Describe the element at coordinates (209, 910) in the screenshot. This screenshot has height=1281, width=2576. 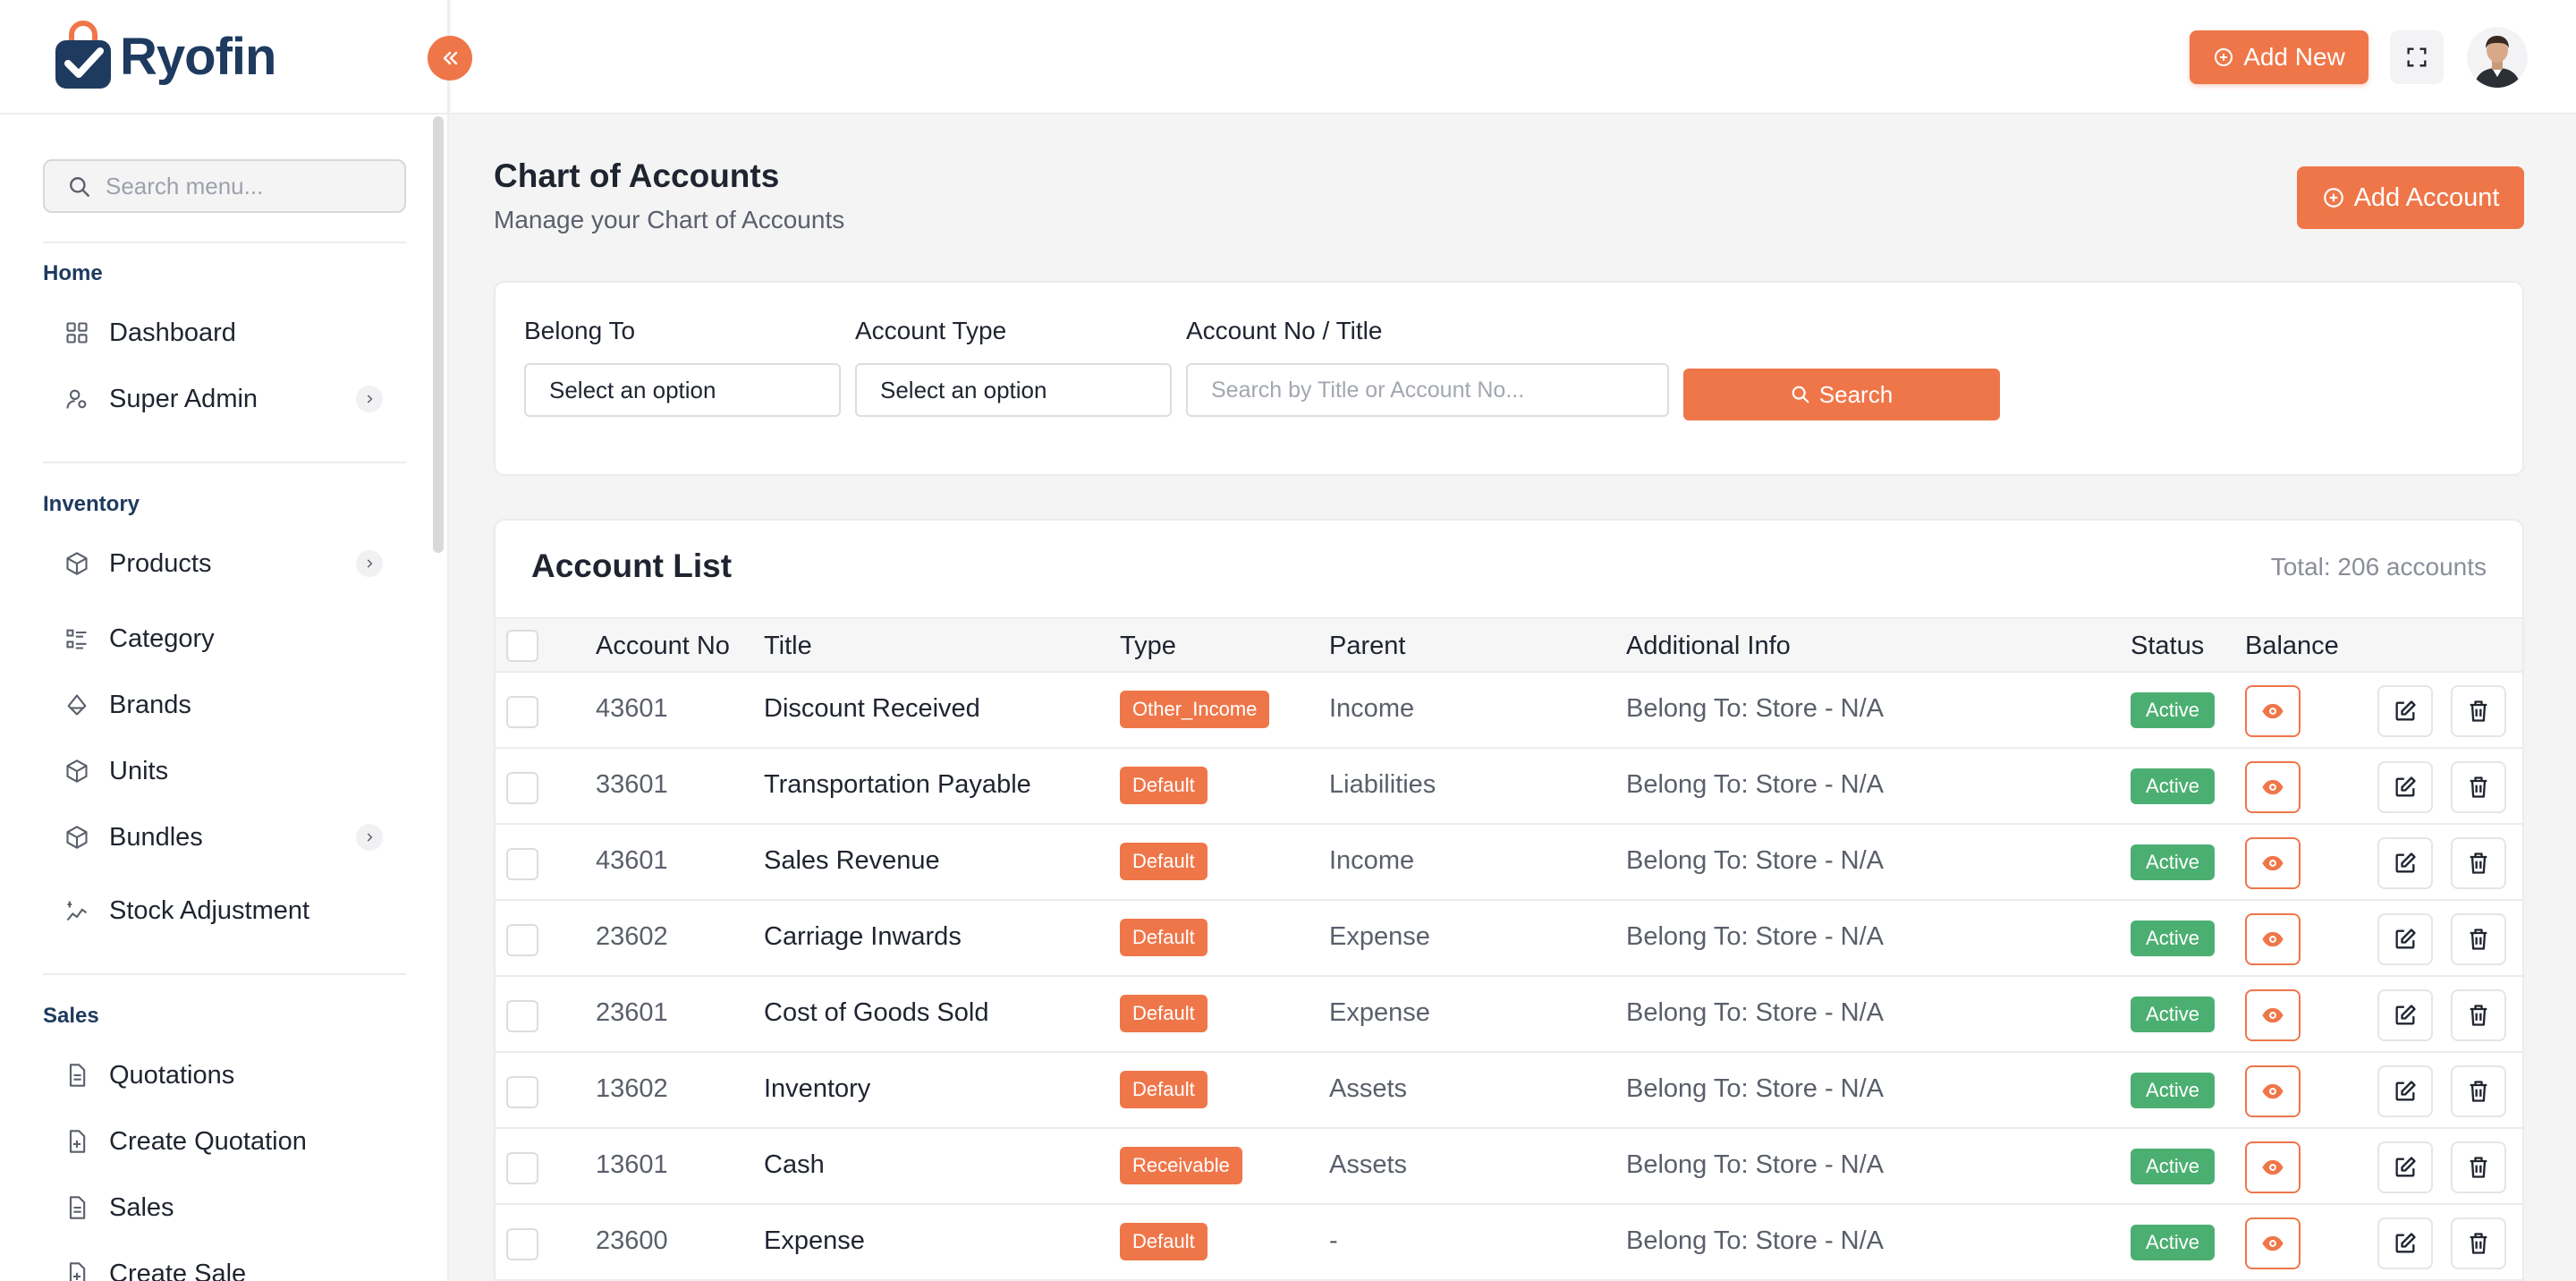
I see `sidebar-item-label: Stock Adjustment` at that location.